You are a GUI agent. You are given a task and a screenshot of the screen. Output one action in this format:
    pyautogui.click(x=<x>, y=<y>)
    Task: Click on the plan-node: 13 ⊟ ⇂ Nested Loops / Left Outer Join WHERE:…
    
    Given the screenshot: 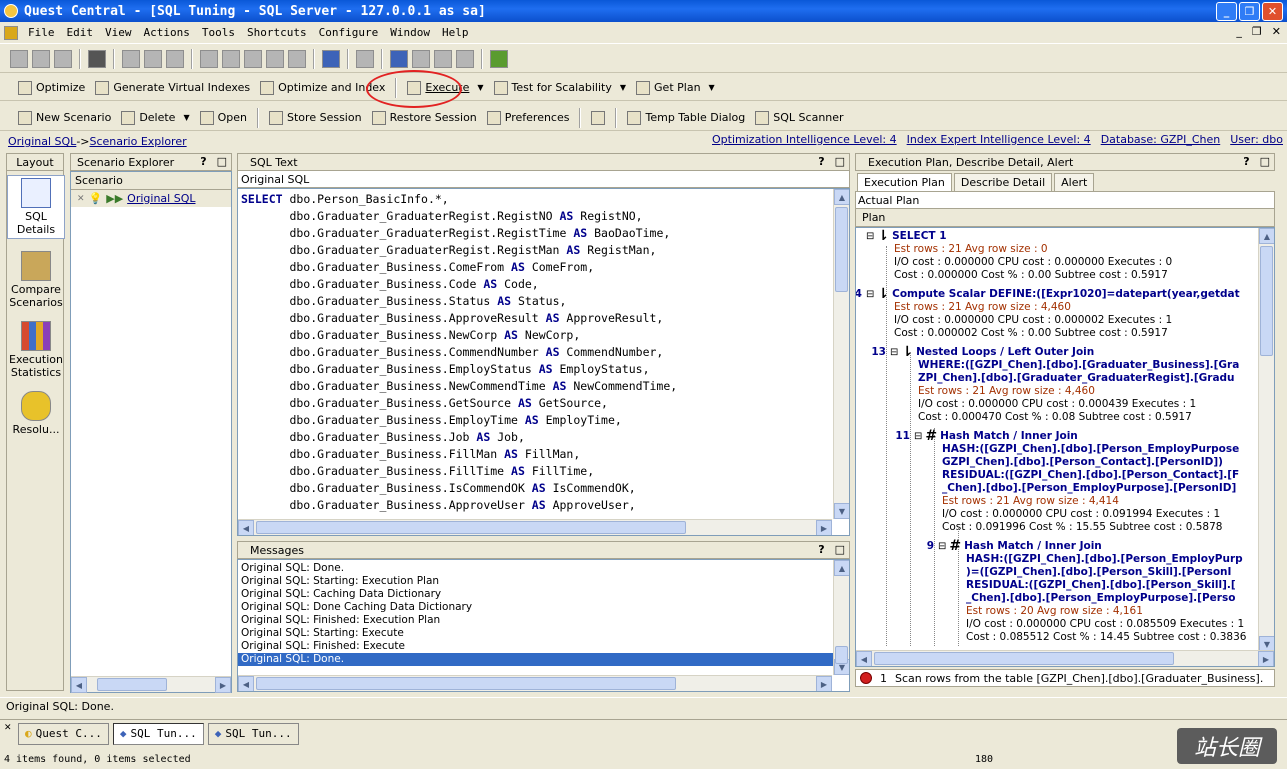 What is the action you would take?
    pyautogui.click(x=1055, y=384)
    